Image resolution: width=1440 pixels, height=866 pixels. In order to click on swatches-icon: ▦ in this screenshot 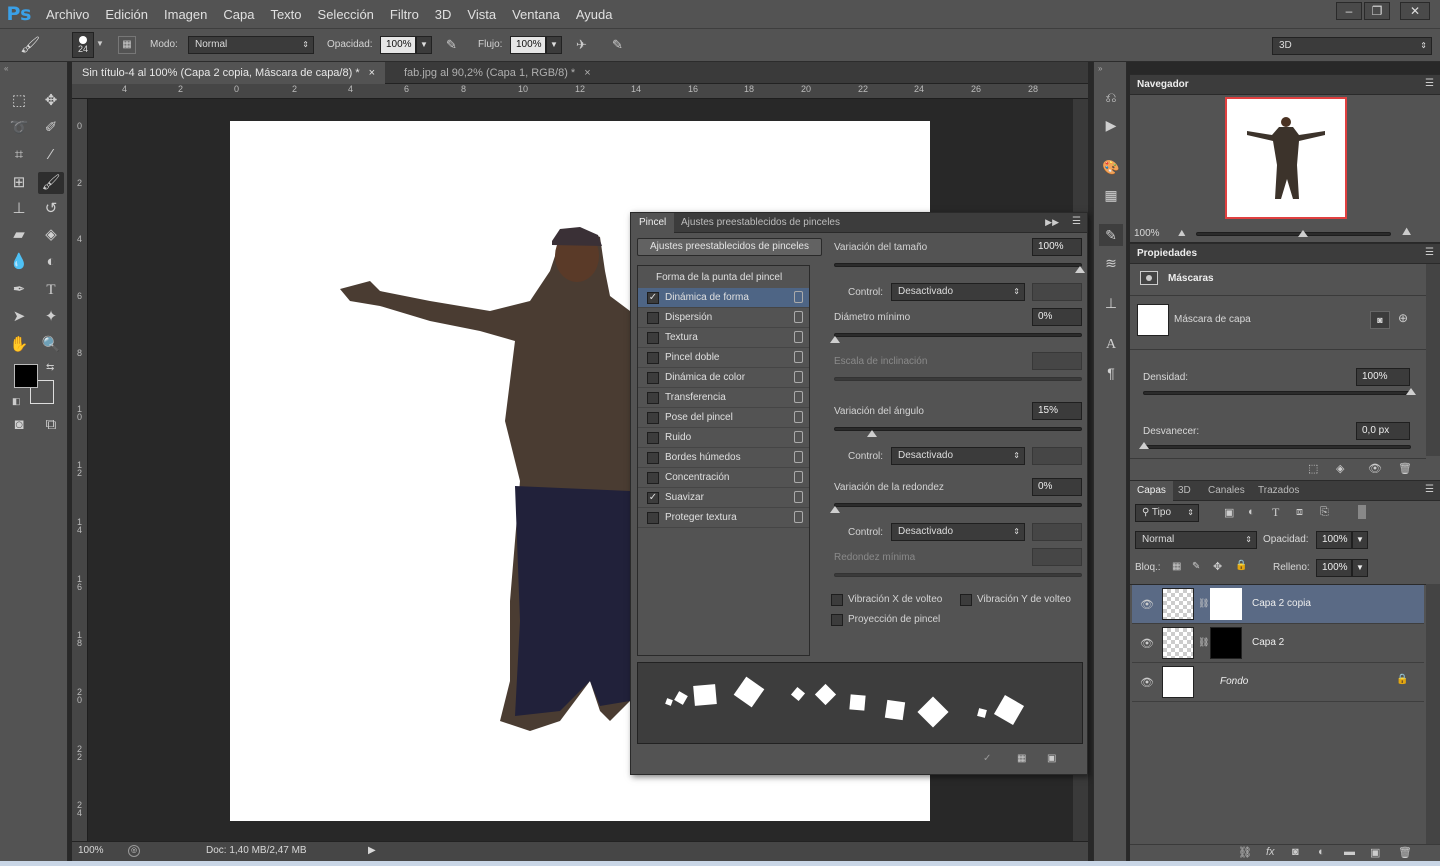, I will do `click(1111, 195)`.